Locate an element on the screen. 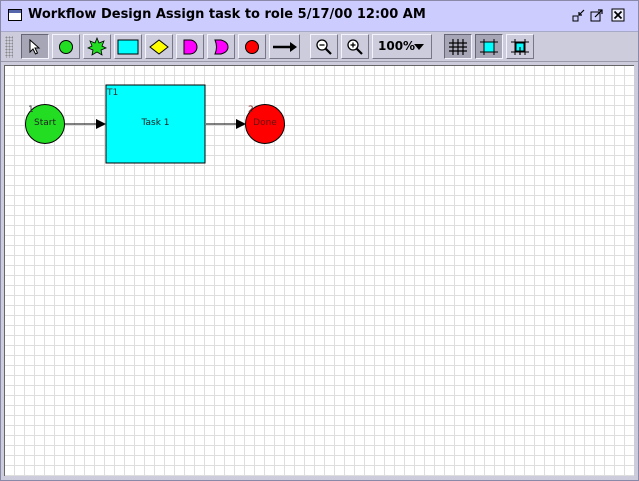 The image size is (639, 481). task-node-tool-button is located at coordinates (128, 46).